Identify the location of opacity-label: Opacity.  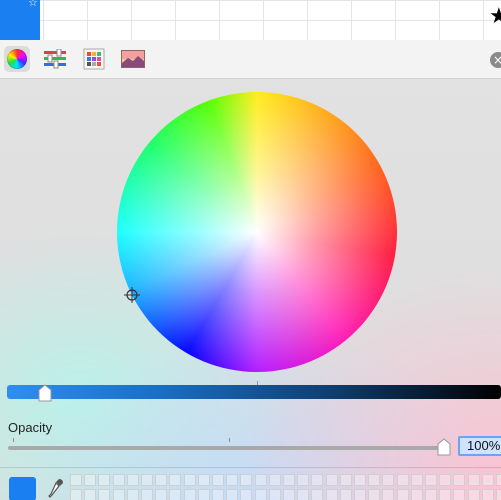
(30, 427).